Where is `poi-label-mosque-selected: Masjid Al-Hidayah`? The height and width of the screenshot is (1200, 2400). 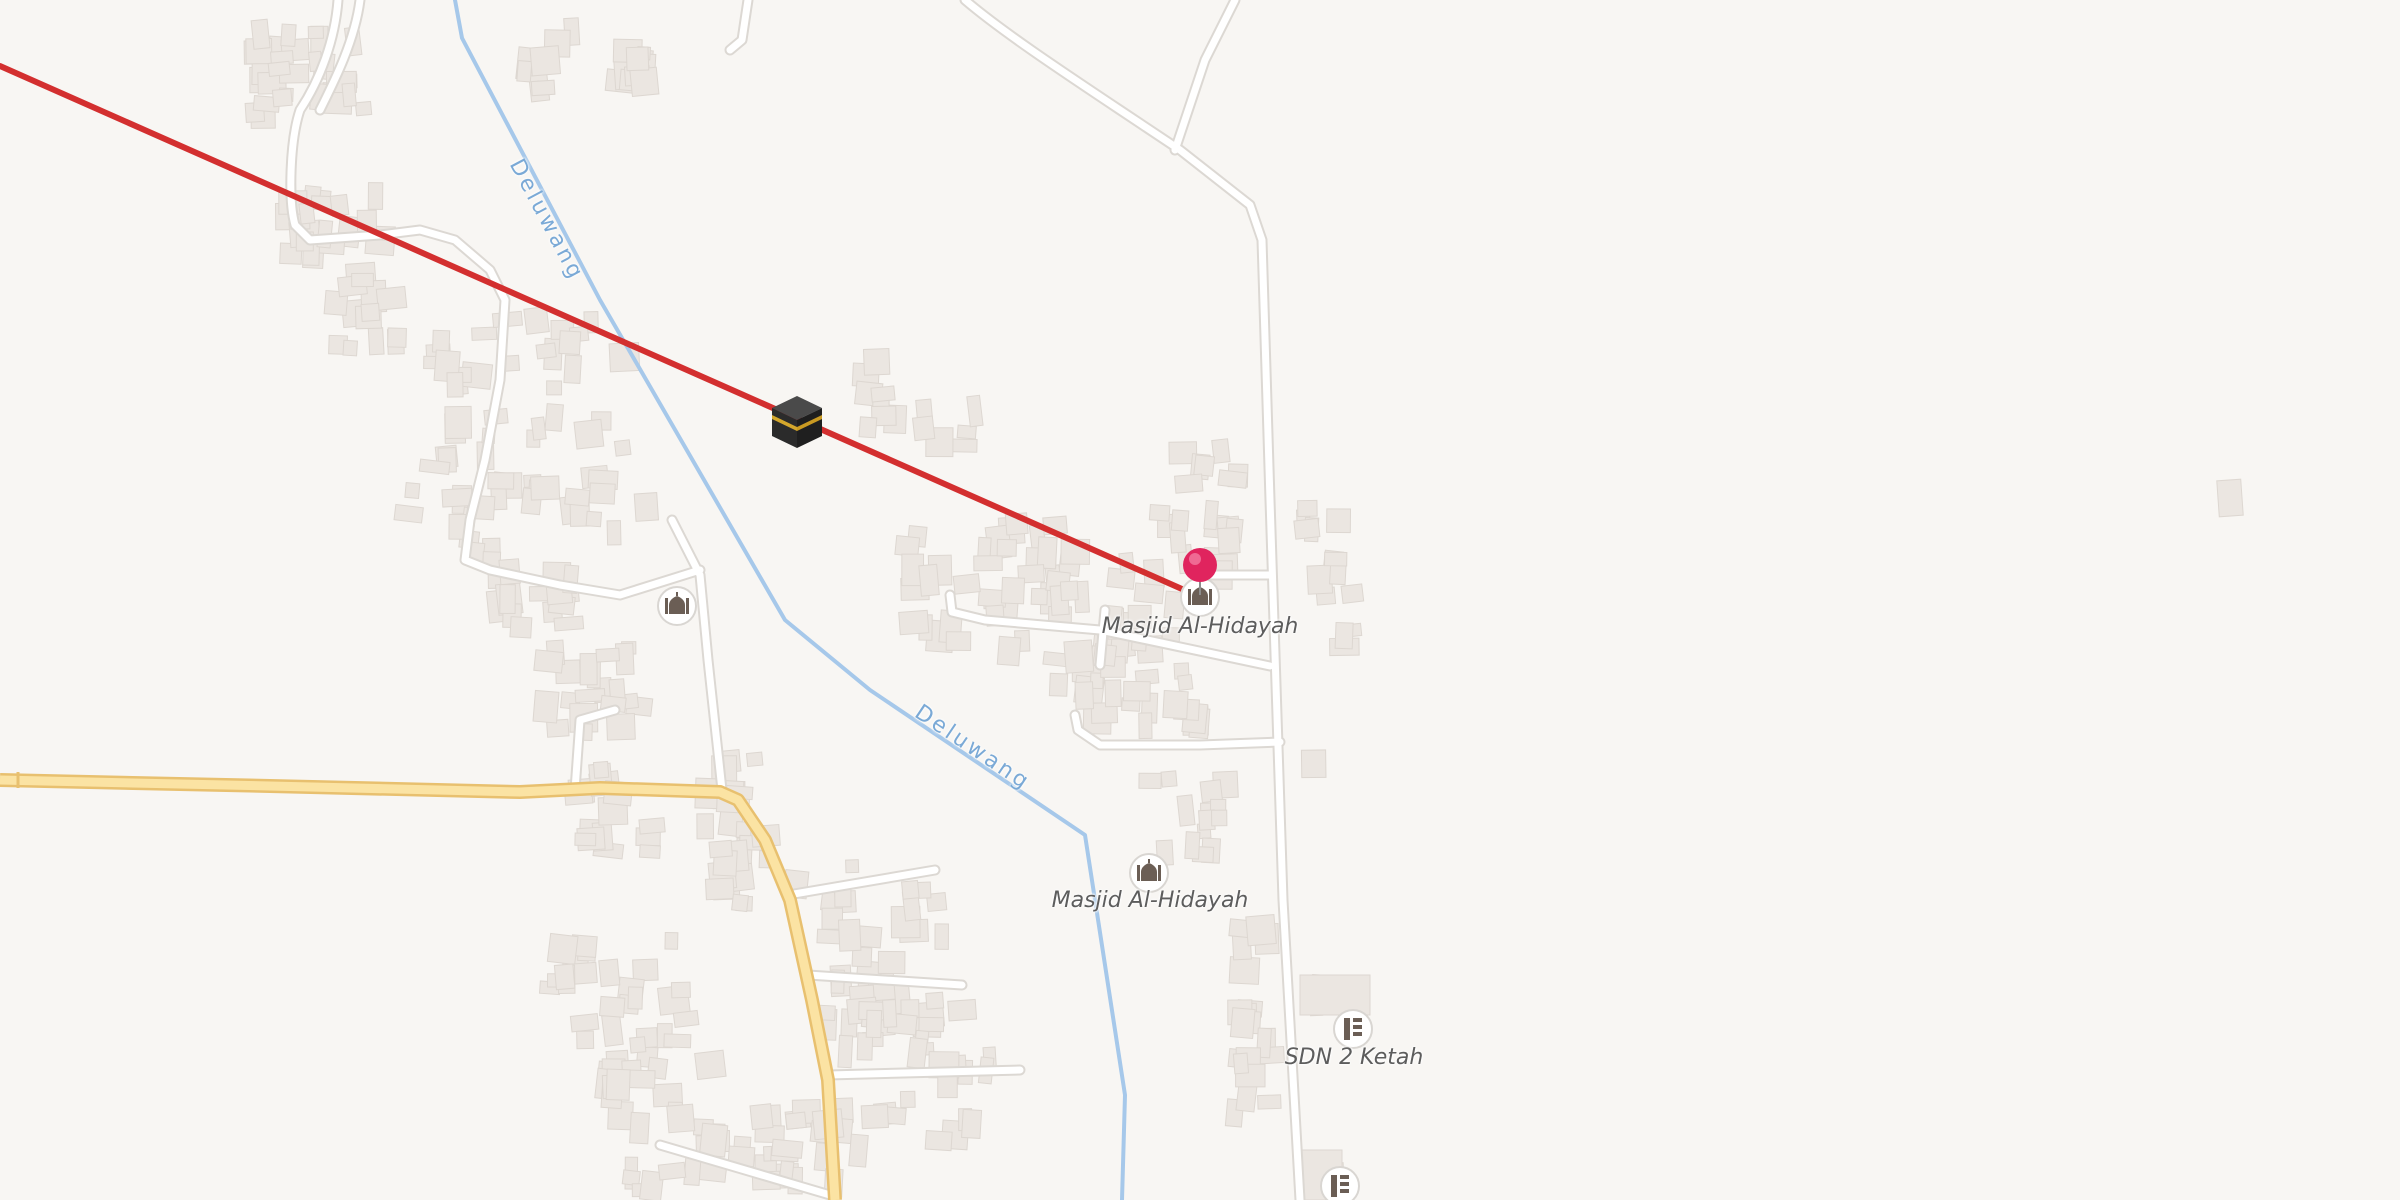 poi-label-mosque-selected: Masjid Al-Hidayah is located at coordinates (1200, 626).